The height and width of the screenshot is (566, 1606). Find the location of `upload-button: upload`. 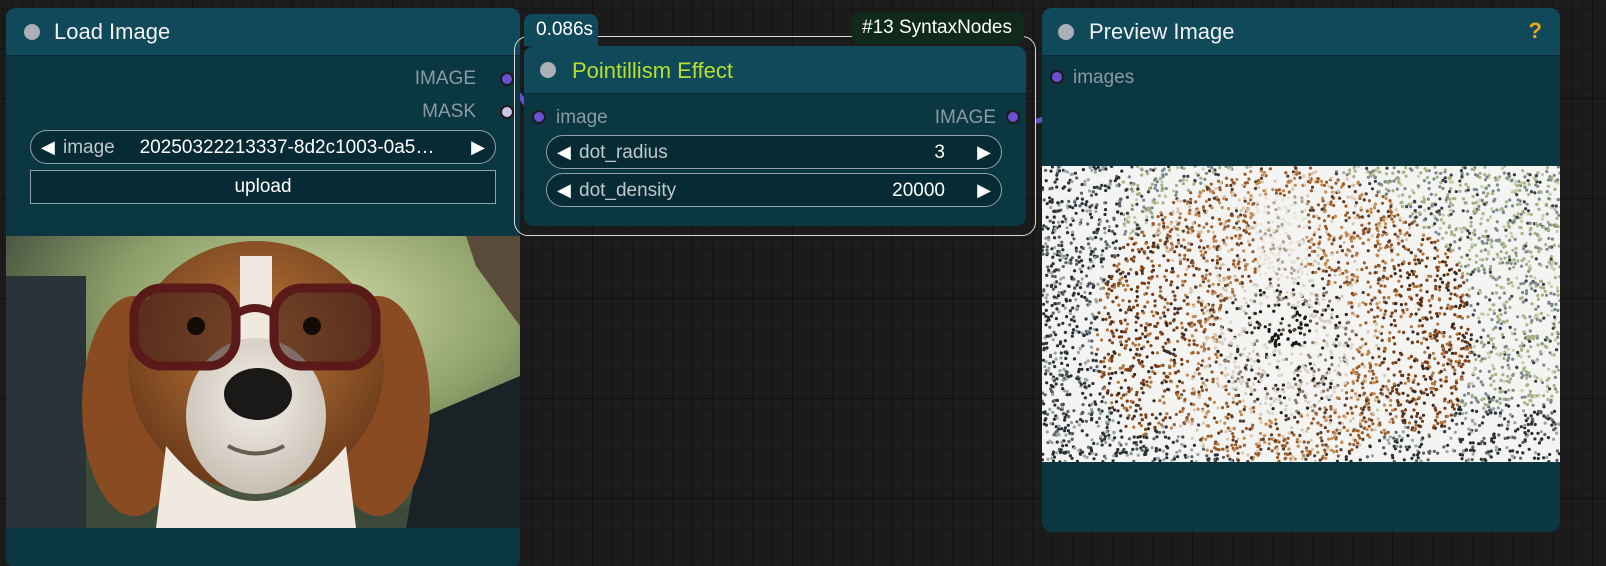

upload-button: upload is located at coordinates (263, 187).